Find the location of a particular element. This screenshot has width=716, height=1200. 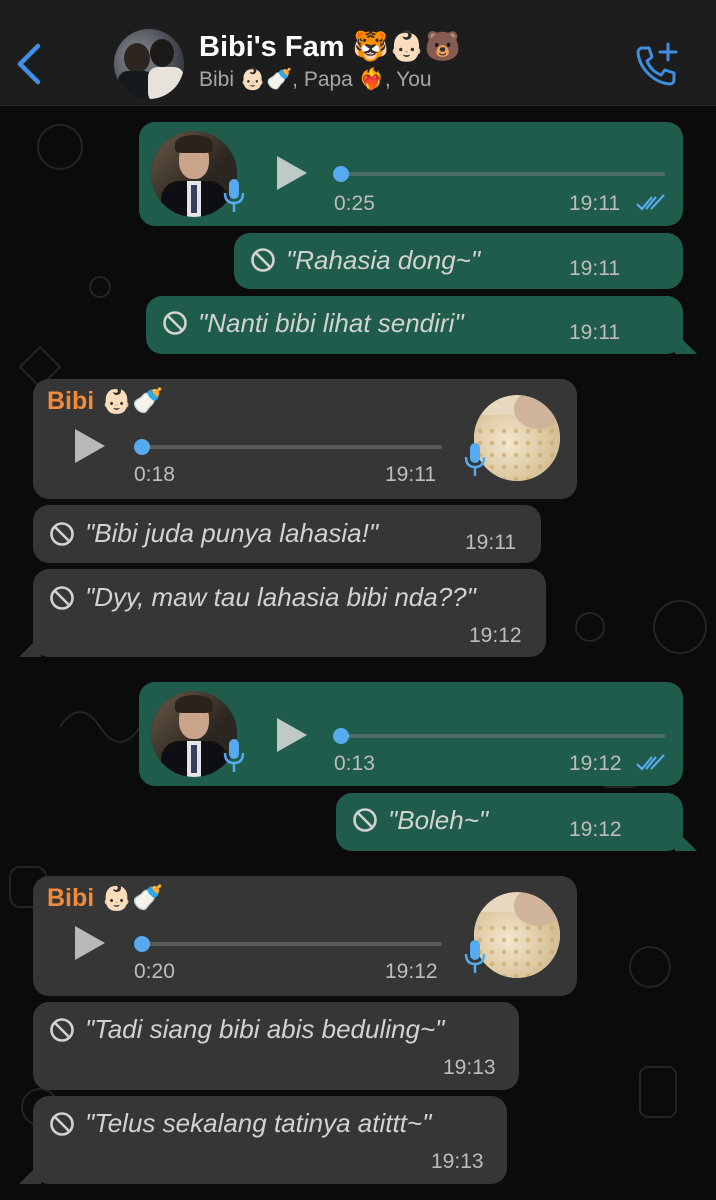

voice-message-outgoing: 0:25 19:11 is located at coordinates (411, 174).